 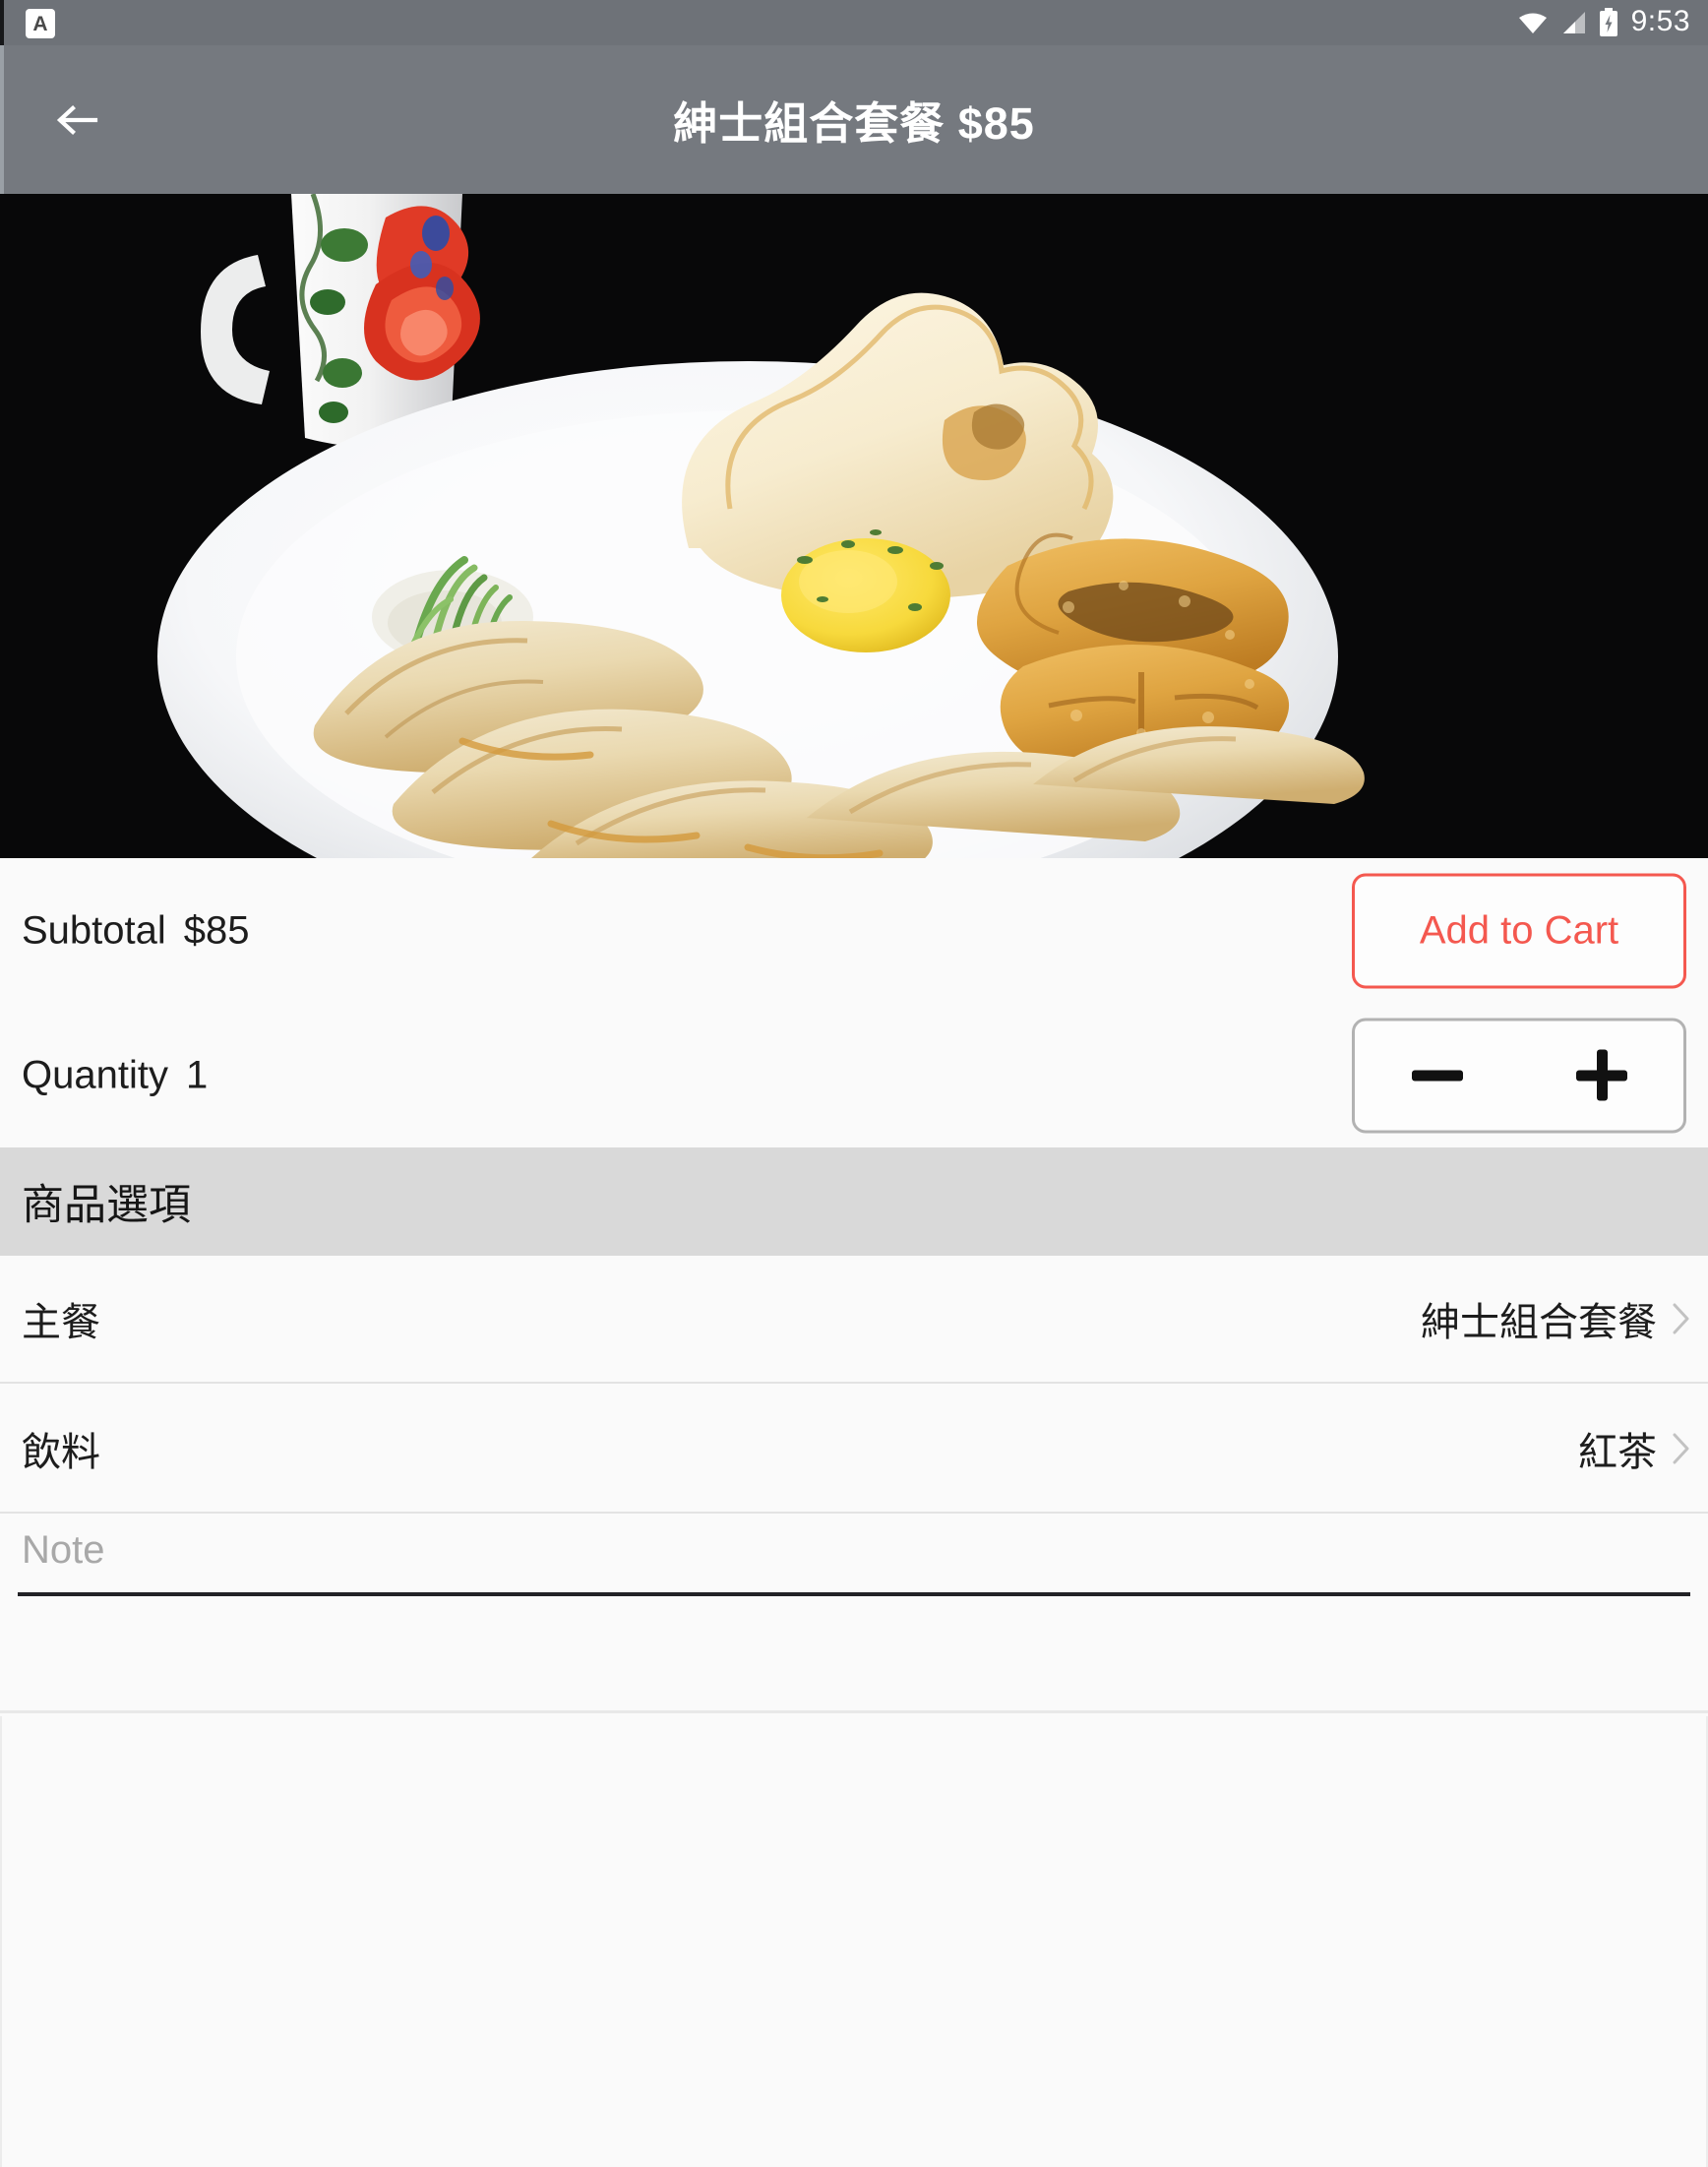 I want to click on option-value-group: 紅茶, so click(x=1634, y=1448).